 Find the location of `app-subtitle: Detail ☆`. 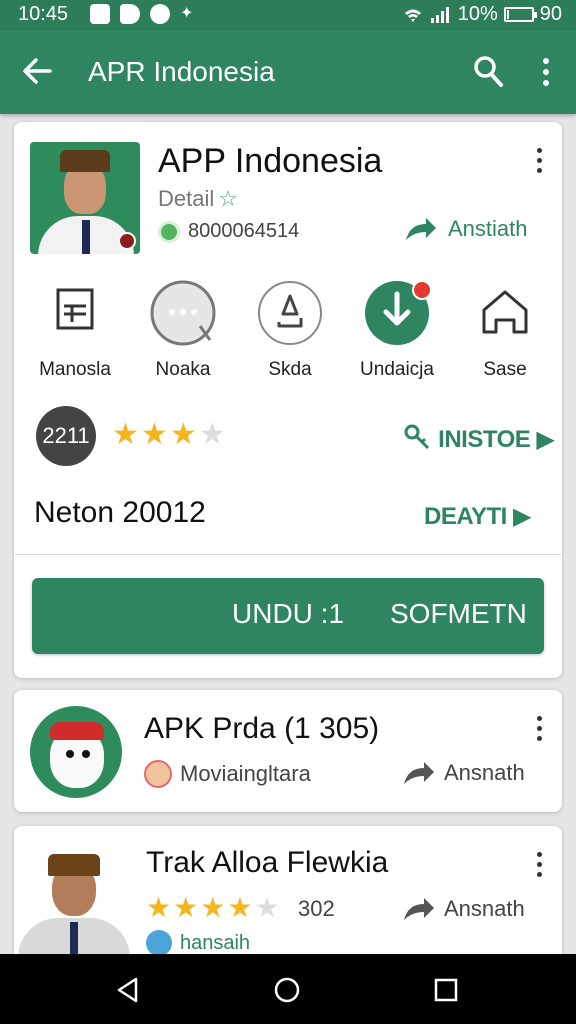

app-subtitle: Detail ☆ is located at coordinates (198, 199).